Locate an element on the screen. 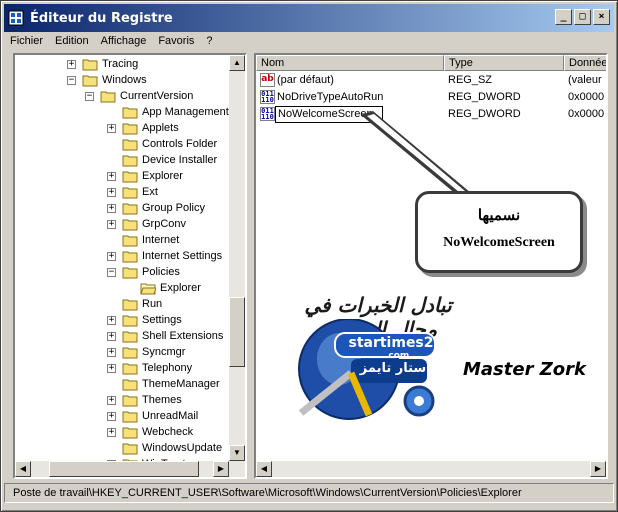 This screenshot has width=618, height=512. tree-node: + Tracing is located at coordinates (102, 64).